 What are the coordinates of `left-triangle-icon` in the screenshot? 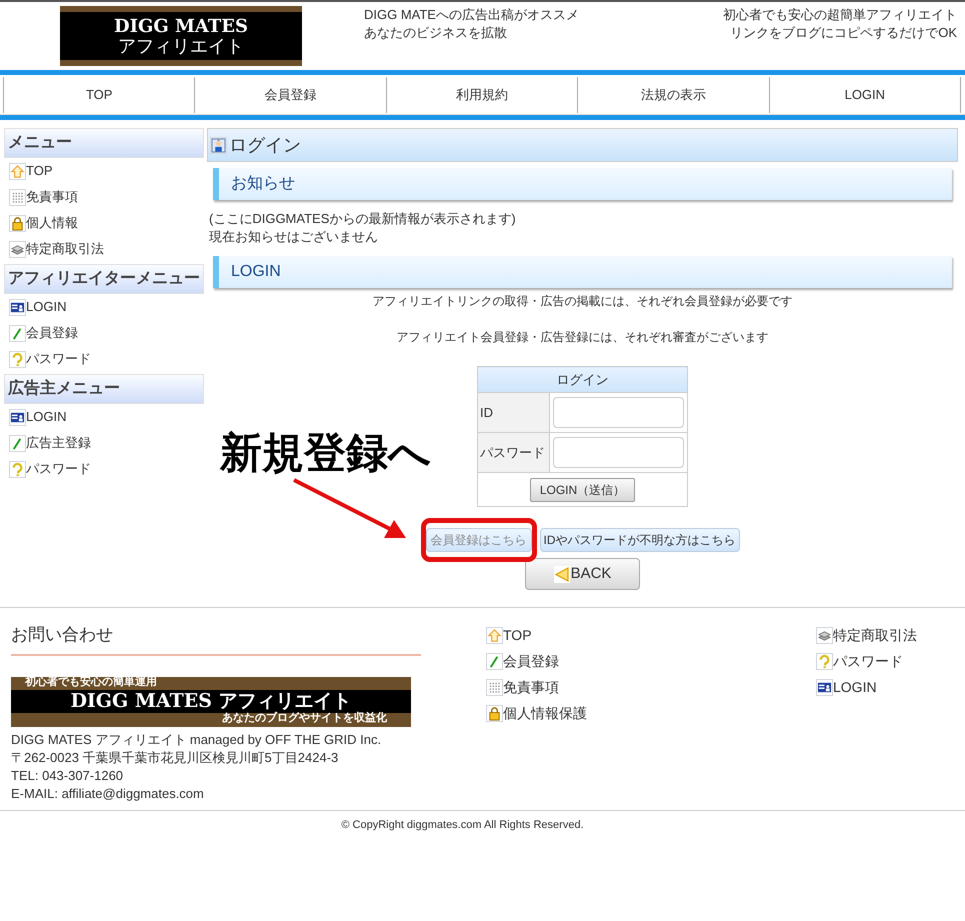 It's located at (562, 574).